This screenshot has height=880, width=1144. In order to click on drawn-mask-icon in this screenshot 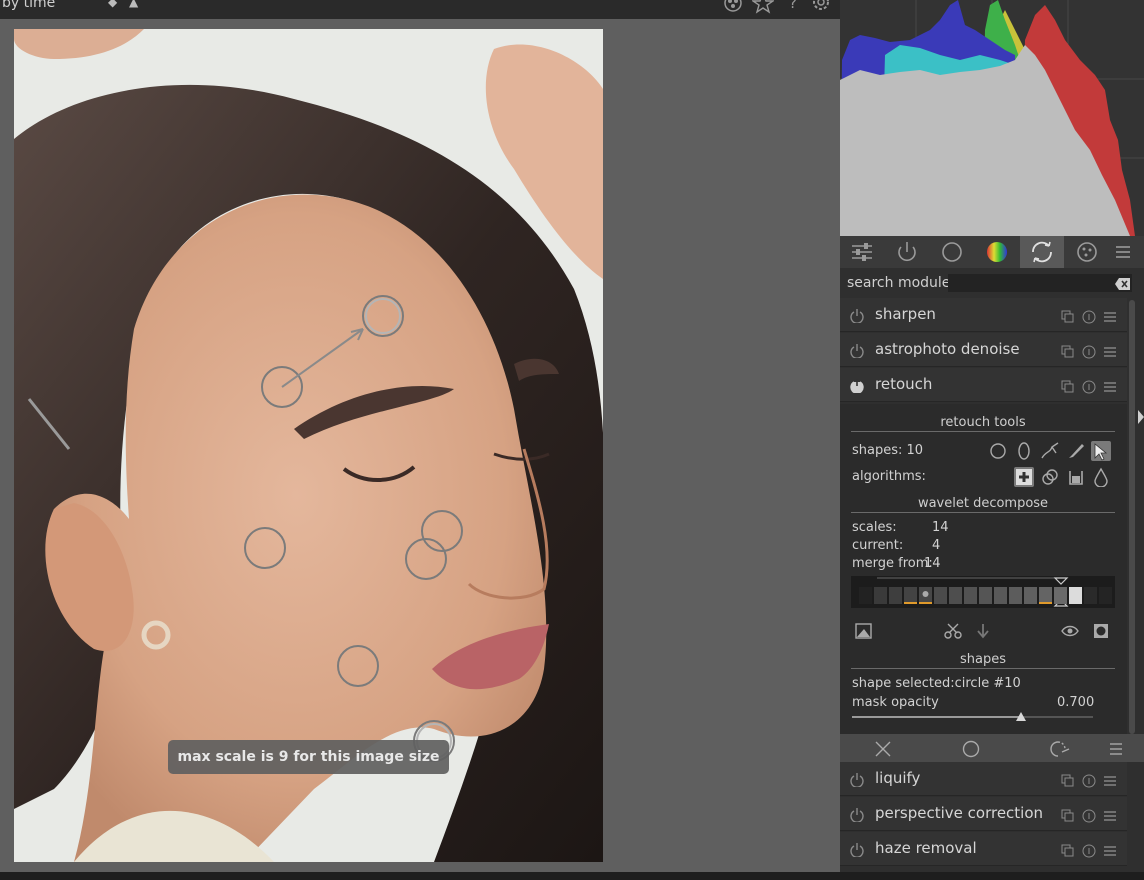, I will do `click(1060, 749)`.